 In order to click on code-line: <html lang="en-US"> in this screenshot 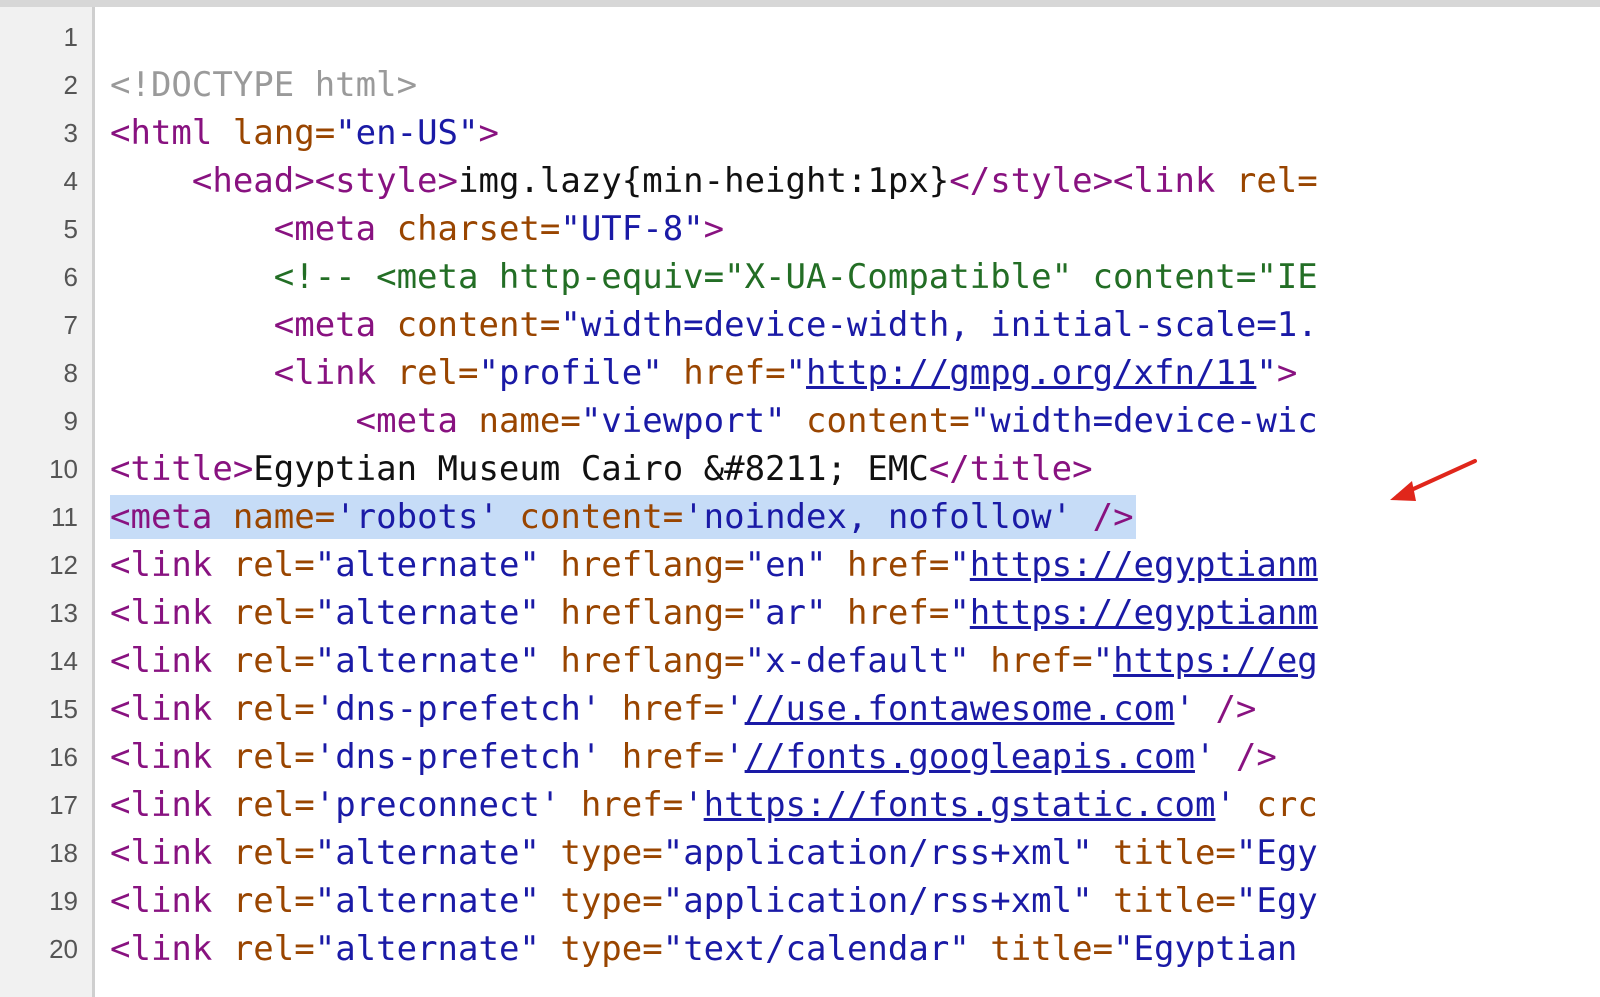, I will do `click(304, 133)`.